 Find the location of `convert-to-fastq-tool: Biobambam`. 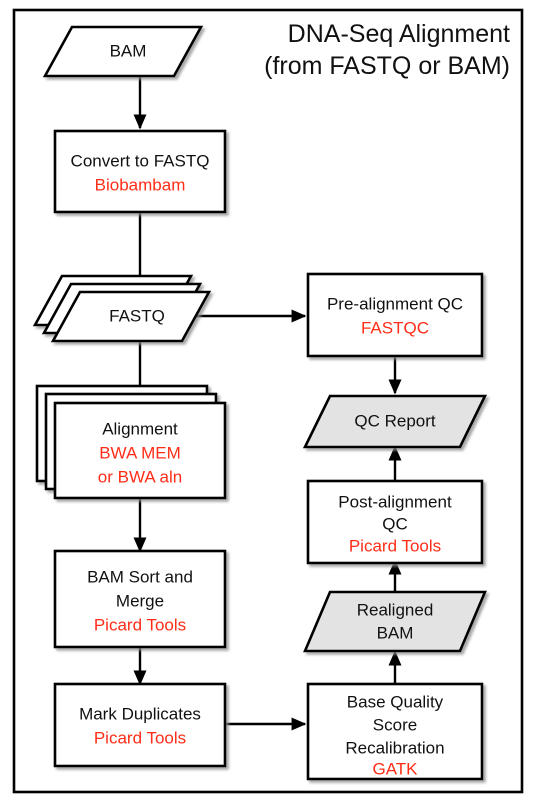

convert-to-fastq-tool: Biobambam is located at coordinates (140, 184).